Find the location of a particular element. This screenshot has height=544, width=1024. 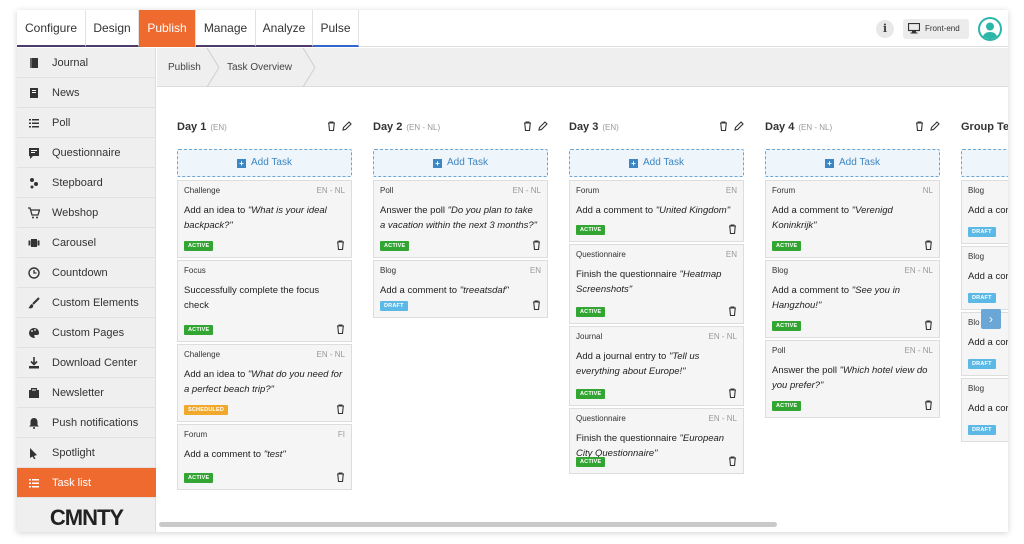

avatar is located at coordinates (990, 29).